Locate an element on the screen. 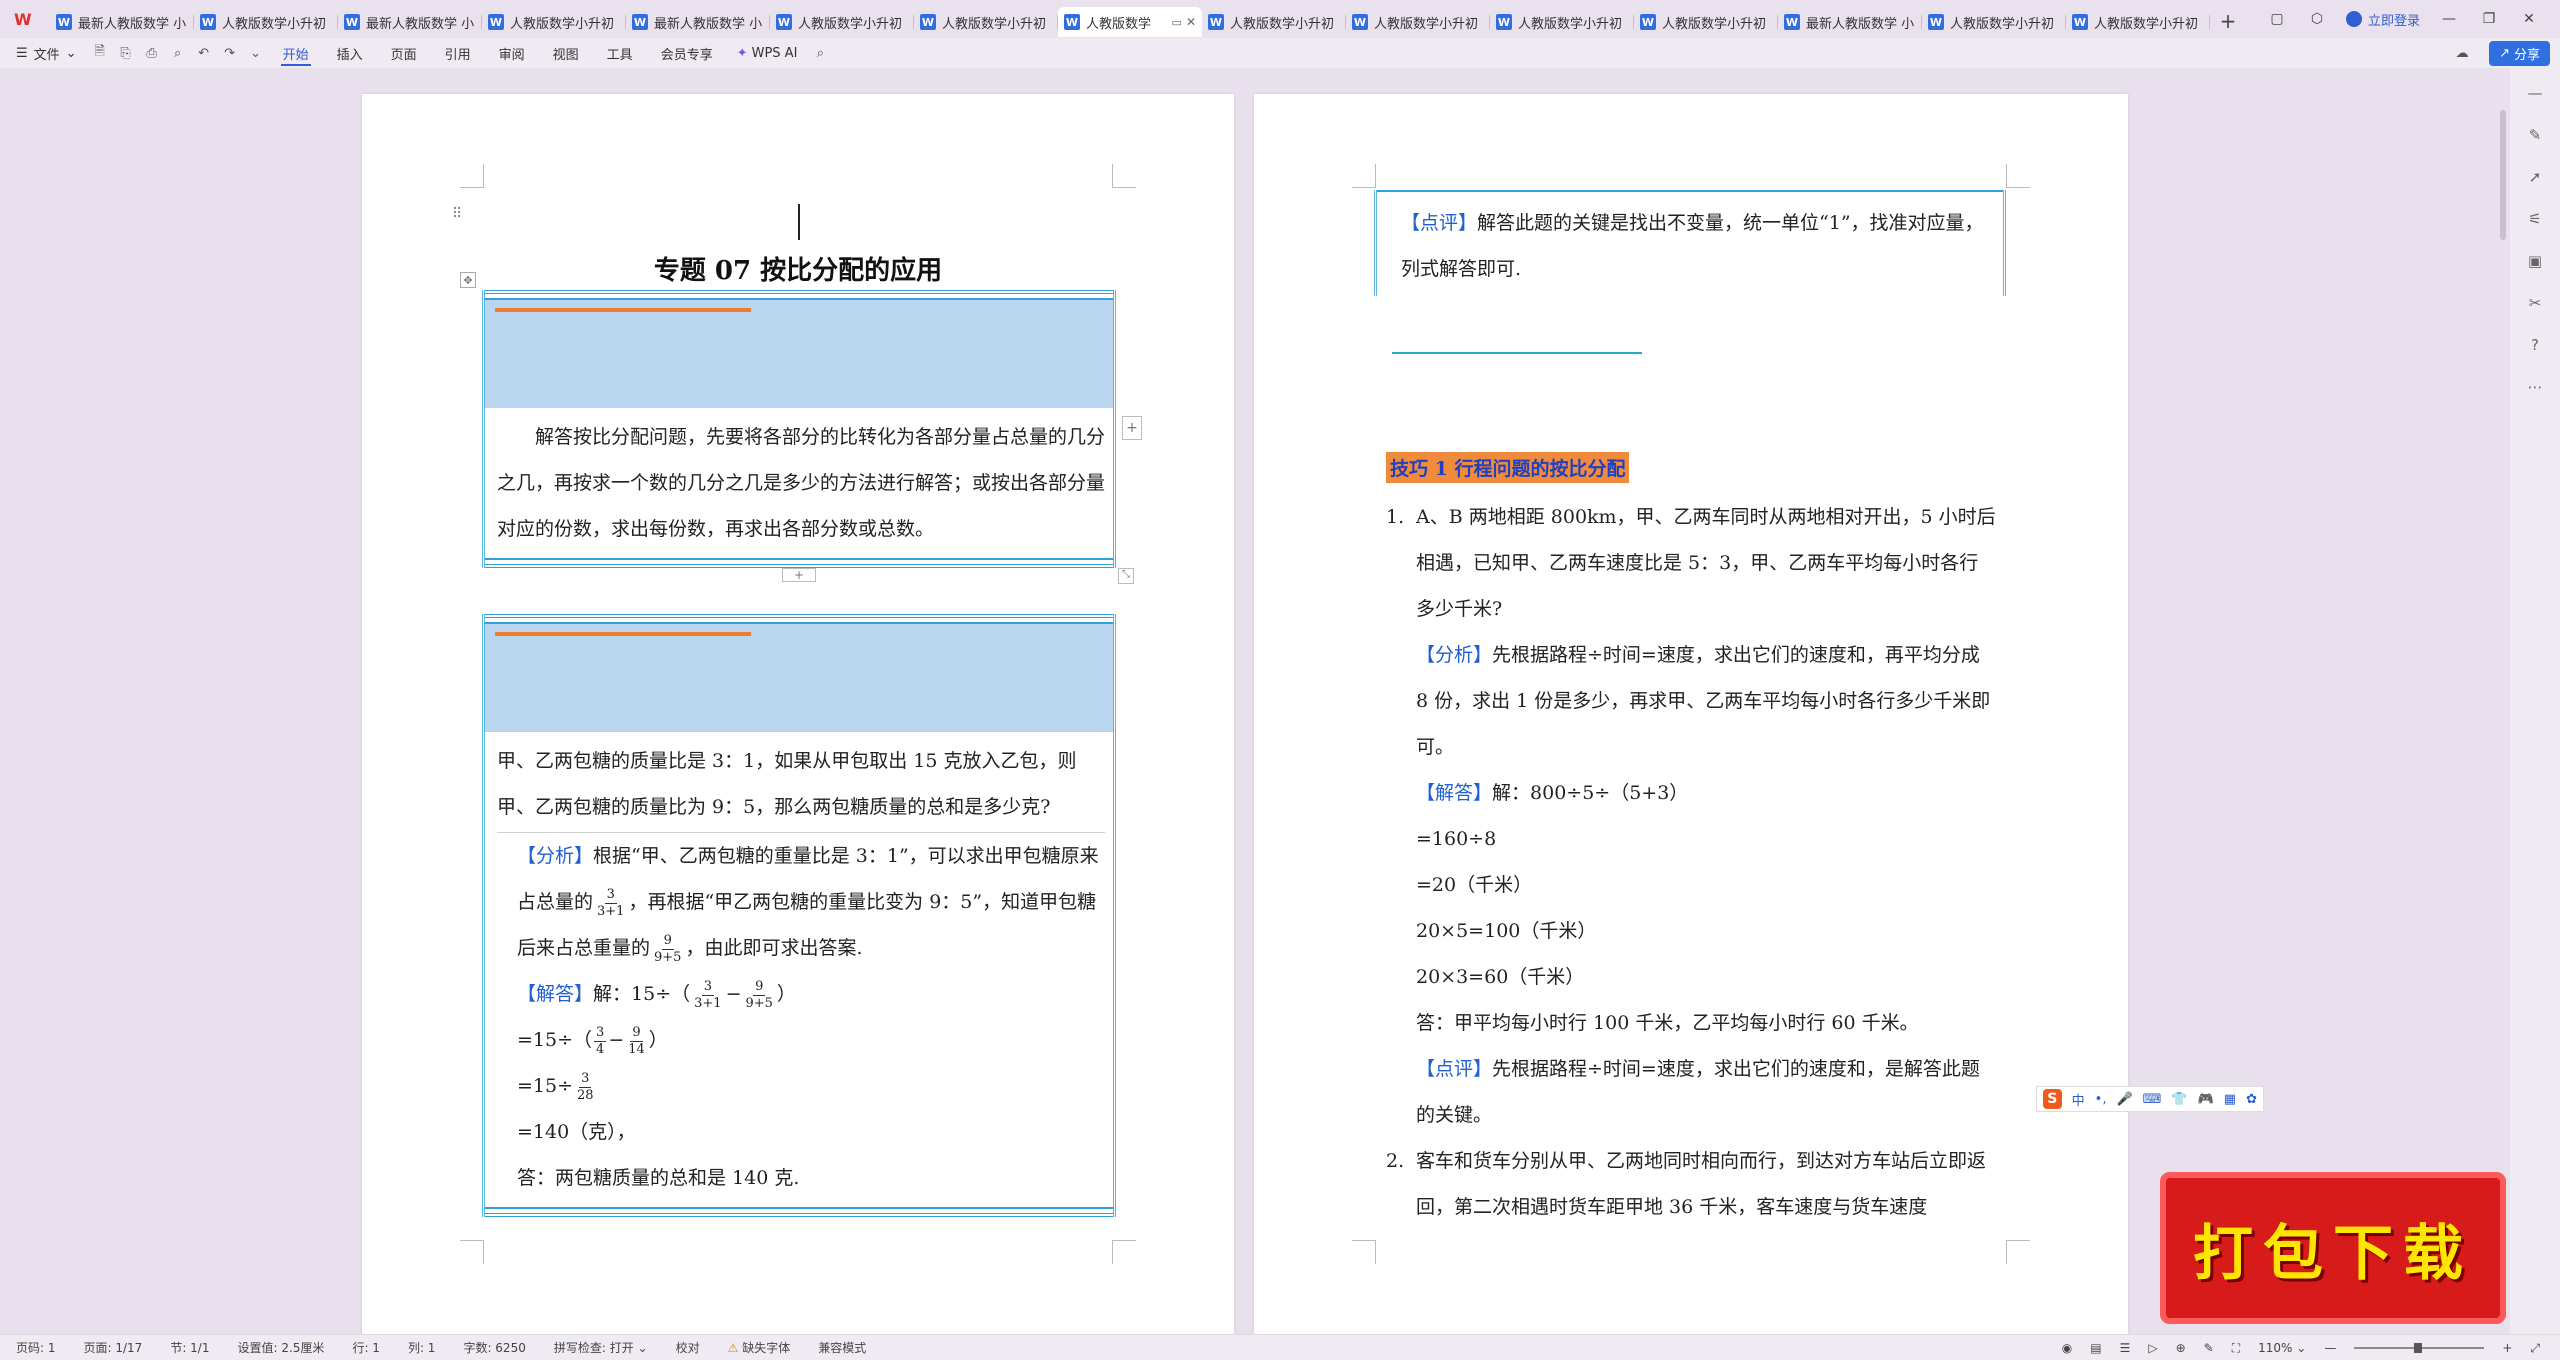  status-compat: 兼容模式 is located at coordinates (842, 1347).